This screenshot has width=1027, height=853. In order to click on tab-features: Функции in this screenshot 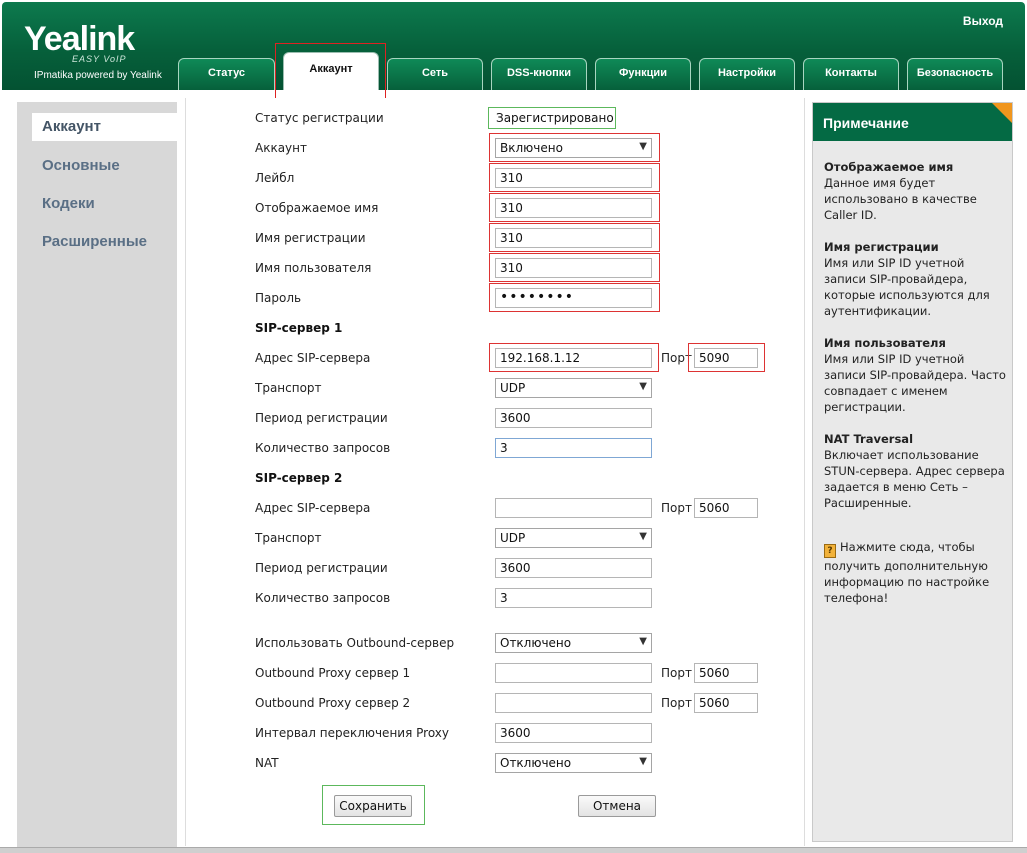, I will do `click(643, 74)`.